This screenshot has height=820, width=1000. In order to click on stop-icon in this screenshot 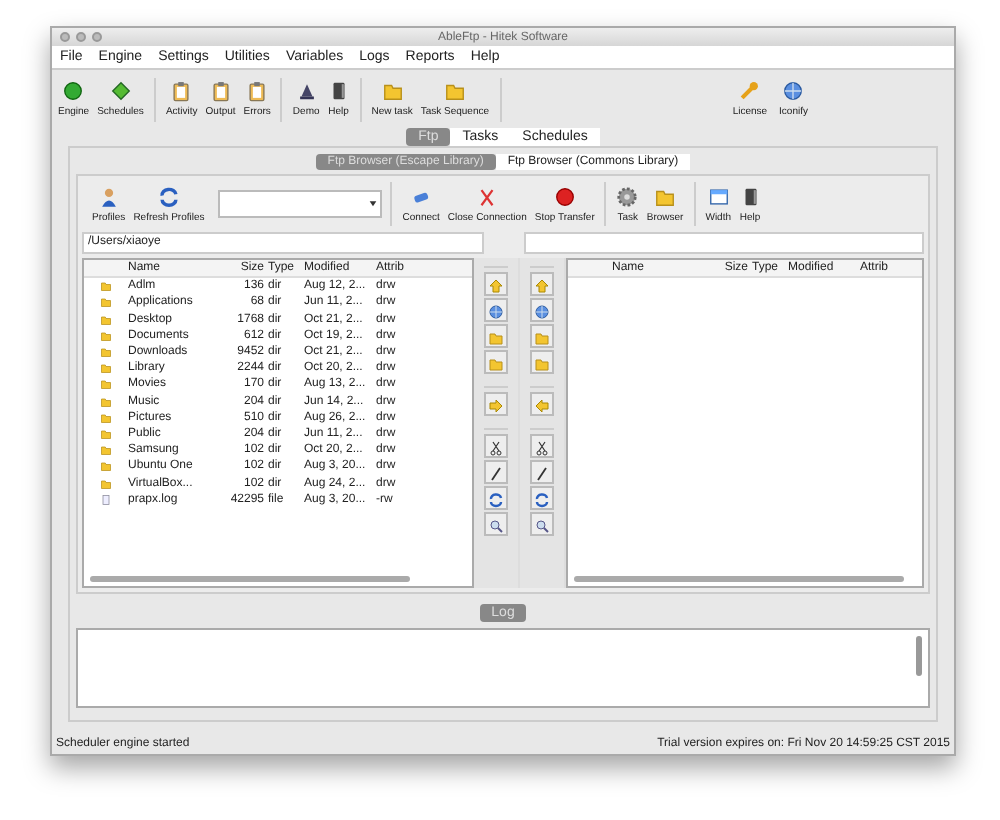, I will do `click(564, 196)`.